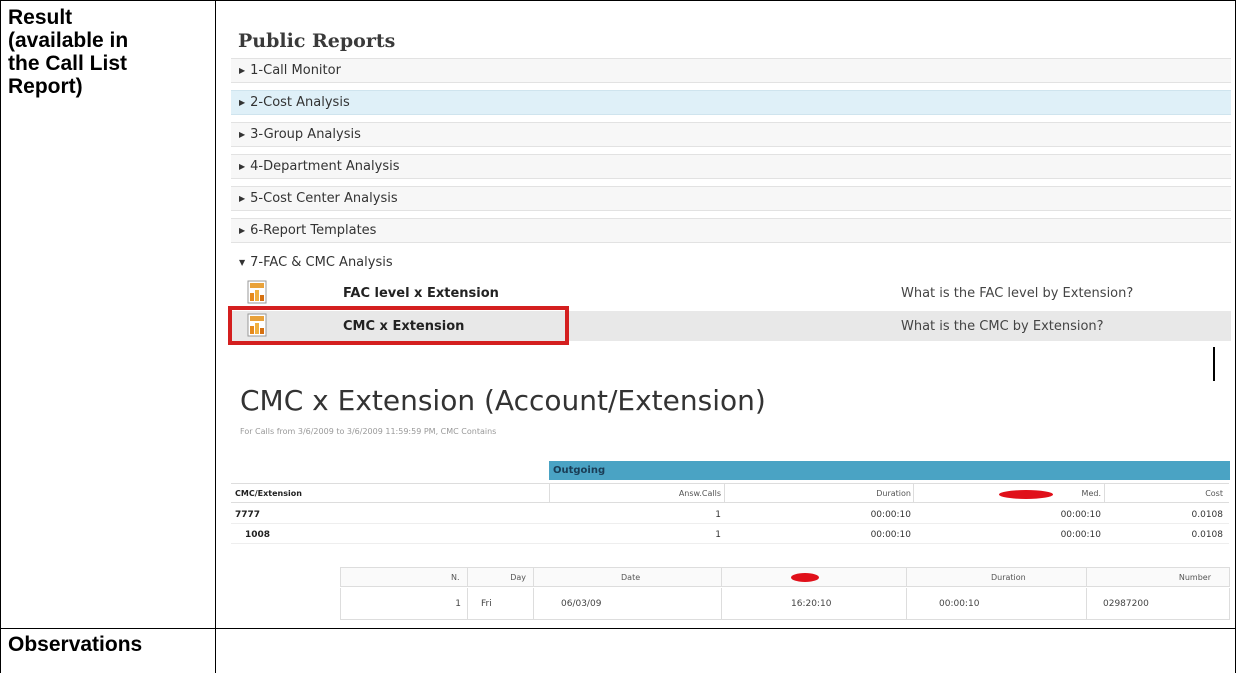  Describe the element at coordinates (730, 535) in the screenshot. I see `table-row: 1008 1 00:00:10 00:00:10 0.0108` at that location.